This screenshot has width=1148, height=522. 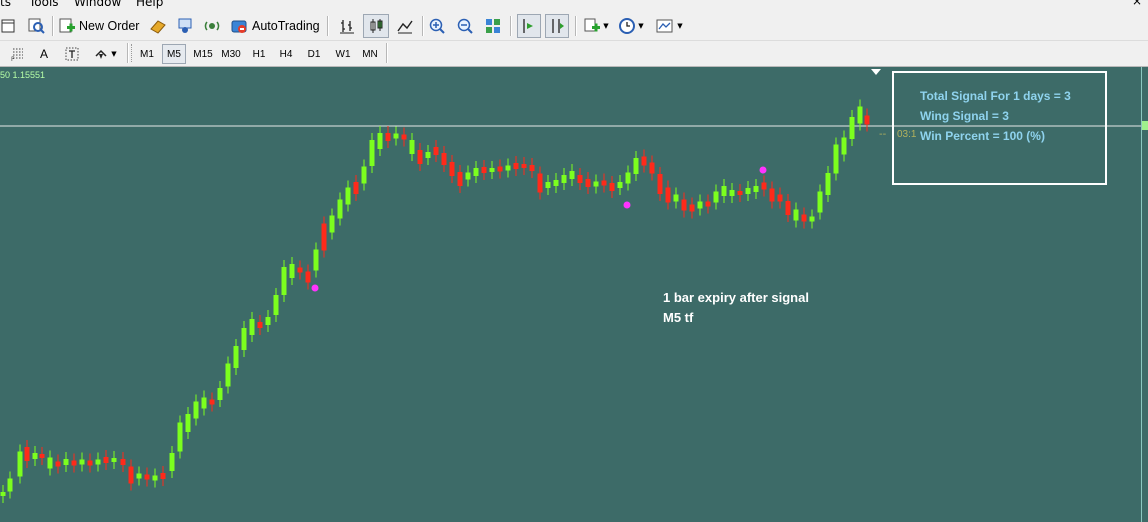 I want to click on menu-window: Window, so click(x=97, y=4).